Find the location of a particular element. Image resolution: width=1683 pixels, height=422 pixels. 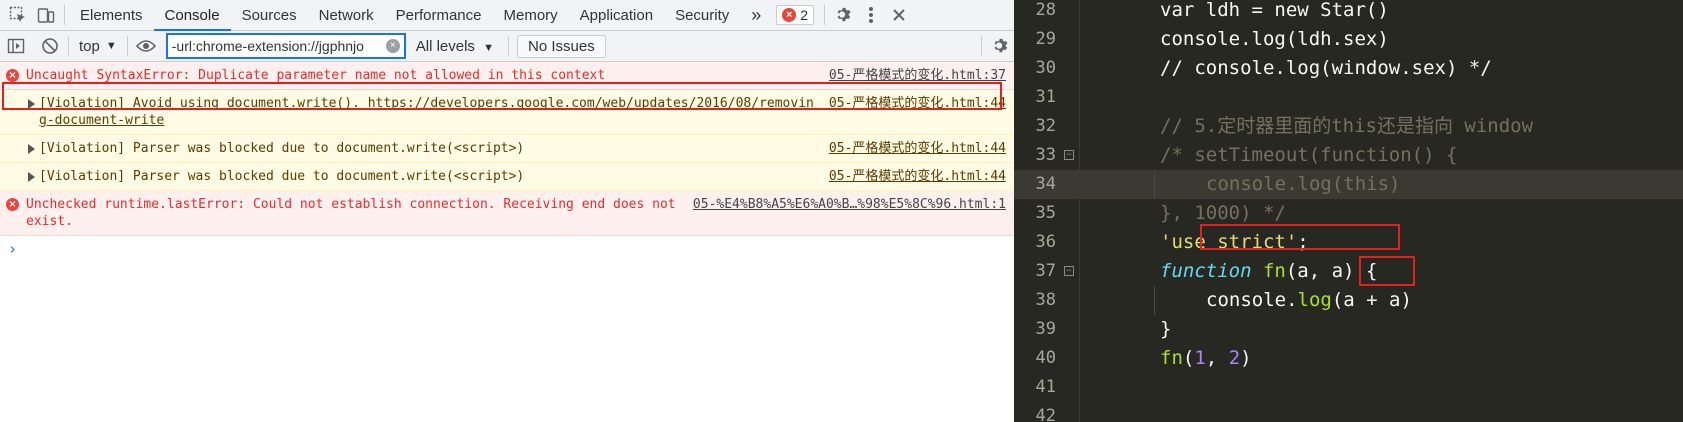

tab-application: Application is located at coordinates (616, 15).